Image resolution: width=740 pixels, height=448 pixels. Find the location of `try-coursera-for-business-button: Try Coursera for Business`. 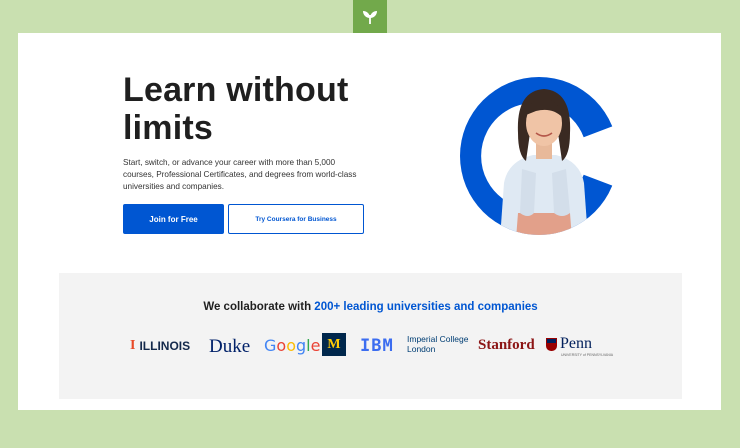

try-coursera-for-business-button: Try Coursera for Business is located at coordinates (296, 219).